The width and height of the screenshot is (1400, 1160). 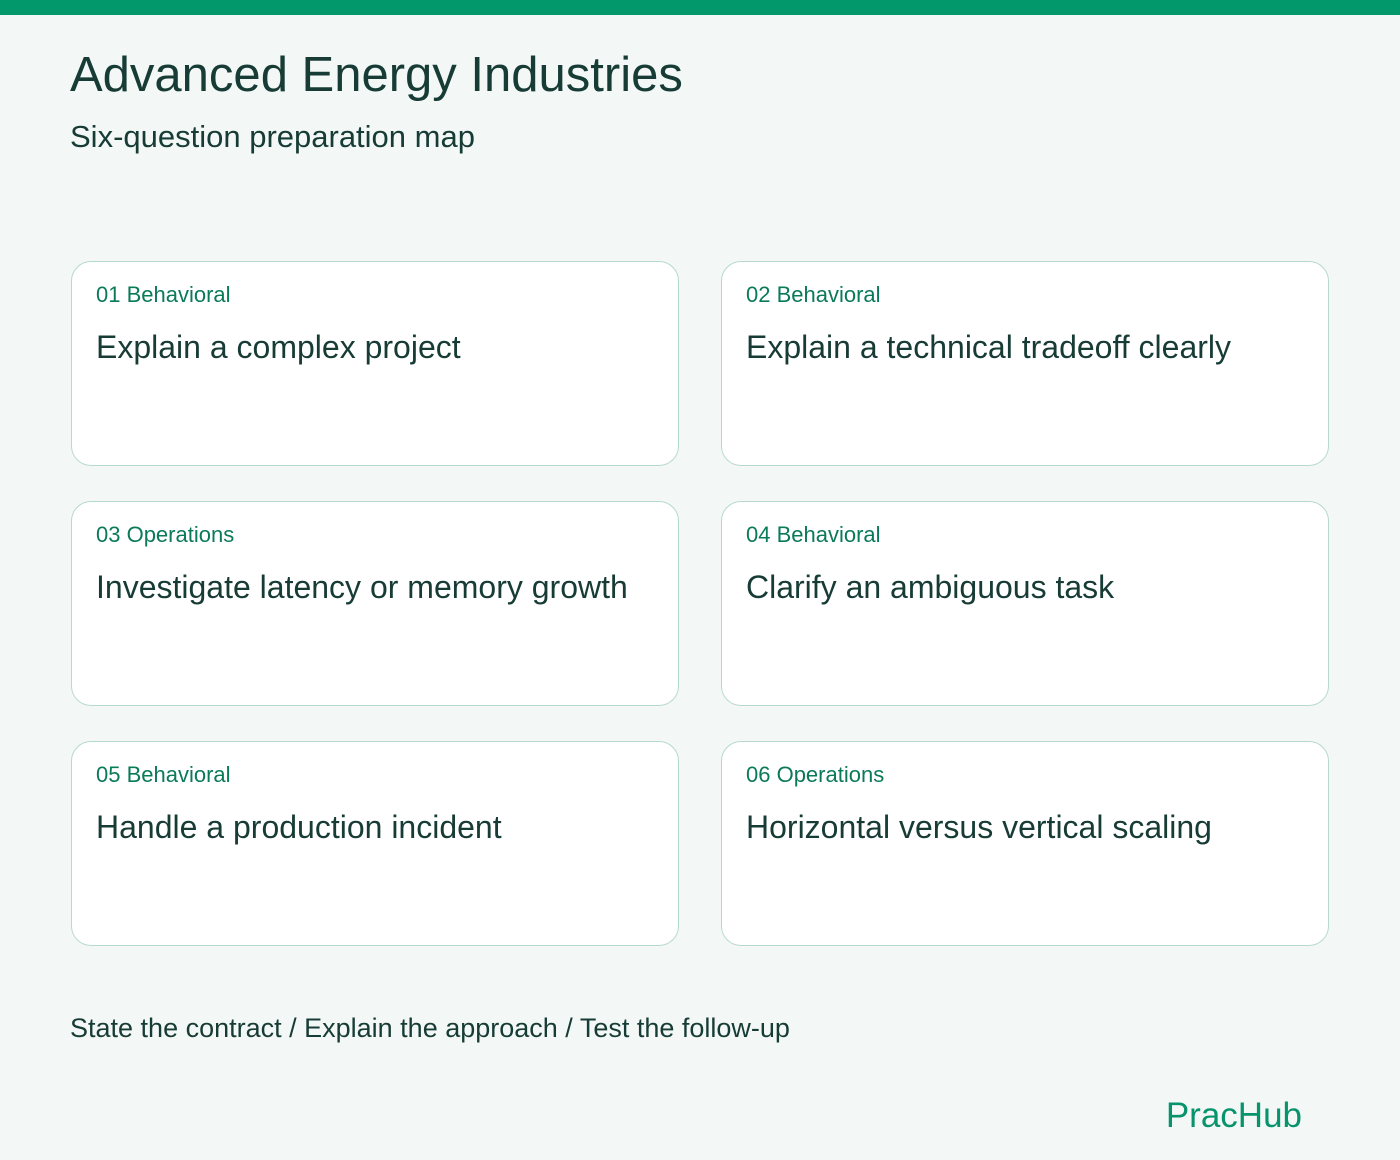 I want to click on question-title: Horizontal versus vertical scaling, so click(x=979, y=827).